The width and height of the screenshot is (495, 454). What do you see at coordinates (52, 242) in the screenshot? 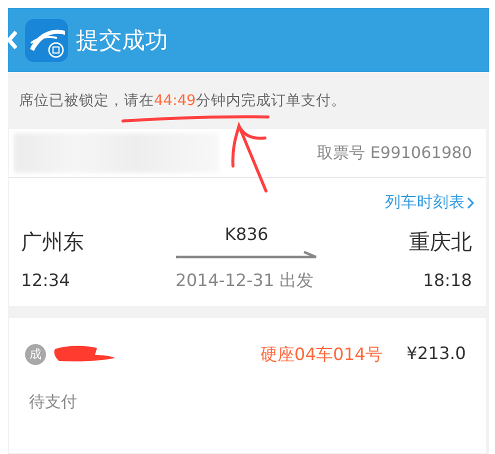
I see `departure-station: 广州东` at bounding box center [52, 242].